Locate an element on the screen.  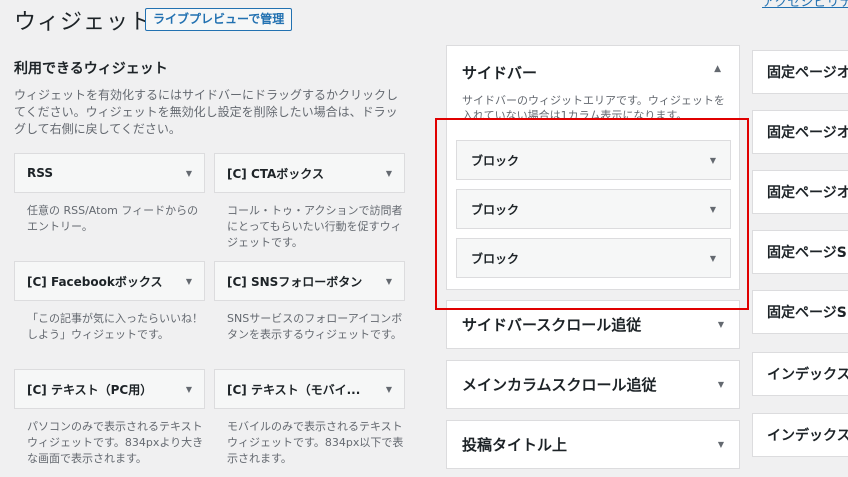
widget-description: コール・トゥ・アクションで訪問者にとってもらいたい行動を促すウィジェットです。 is located at coordinates (315, 226).